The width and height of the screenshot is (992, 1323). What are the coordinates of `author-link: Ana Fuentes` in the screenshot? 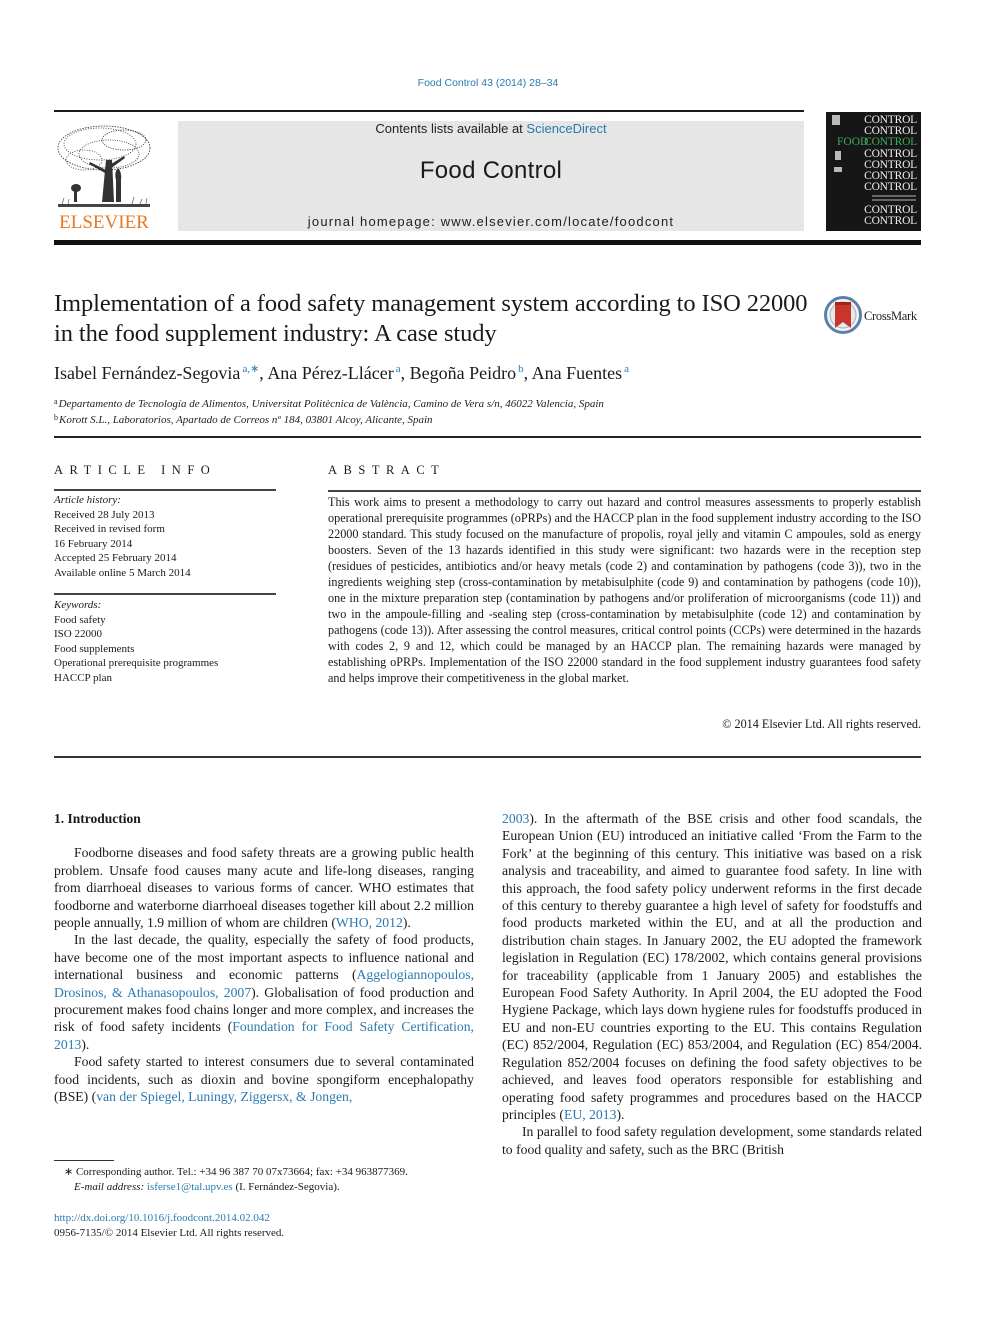 It's located at (577, 373).